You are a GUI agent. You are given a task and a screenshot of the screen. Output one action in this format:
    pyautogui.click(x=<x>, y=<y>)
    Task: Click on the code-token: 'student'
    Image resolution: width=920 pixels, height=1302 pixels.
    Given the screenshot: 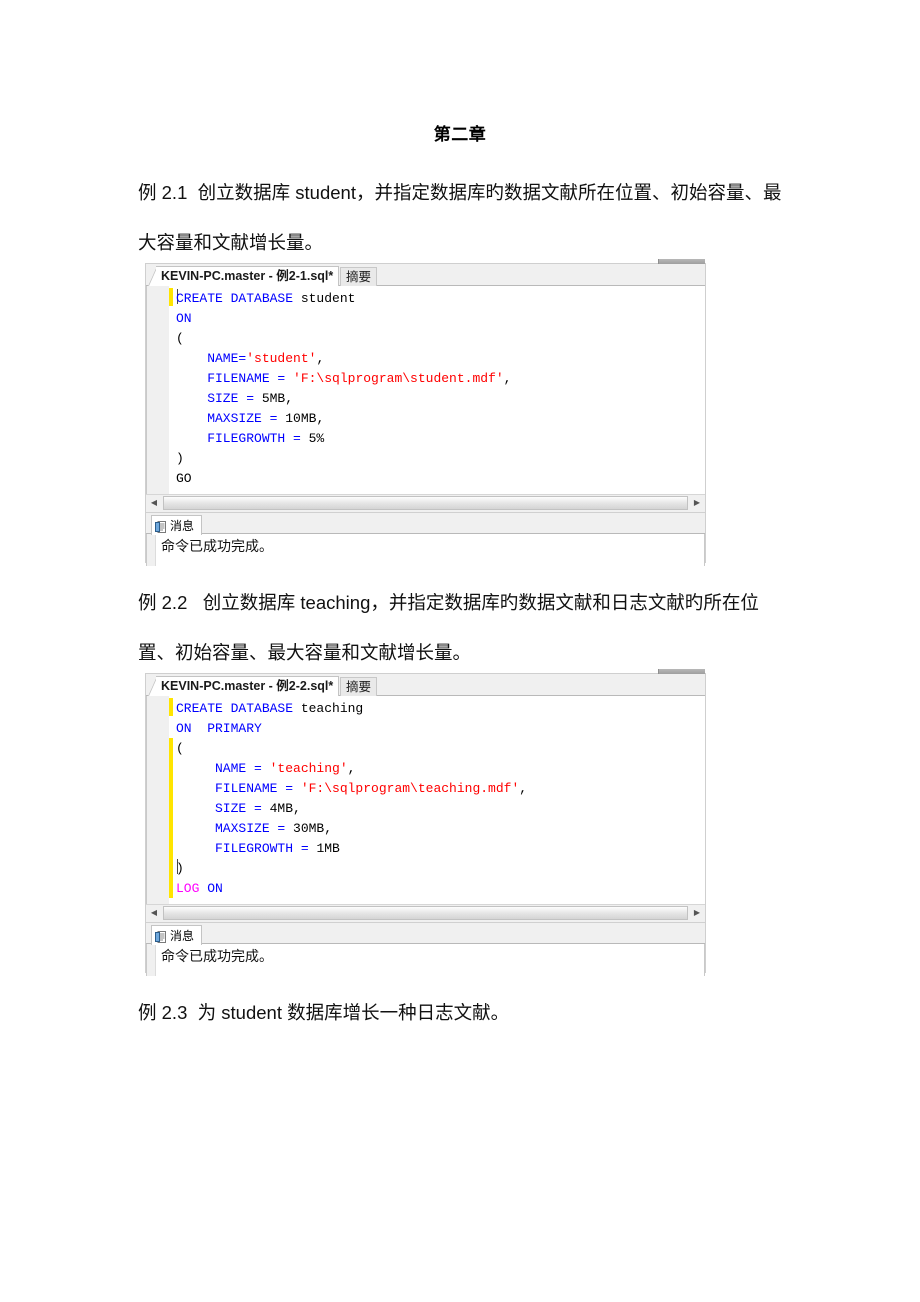 What is the action you would take?
    pyautogui.click(x=281, y=358)
    